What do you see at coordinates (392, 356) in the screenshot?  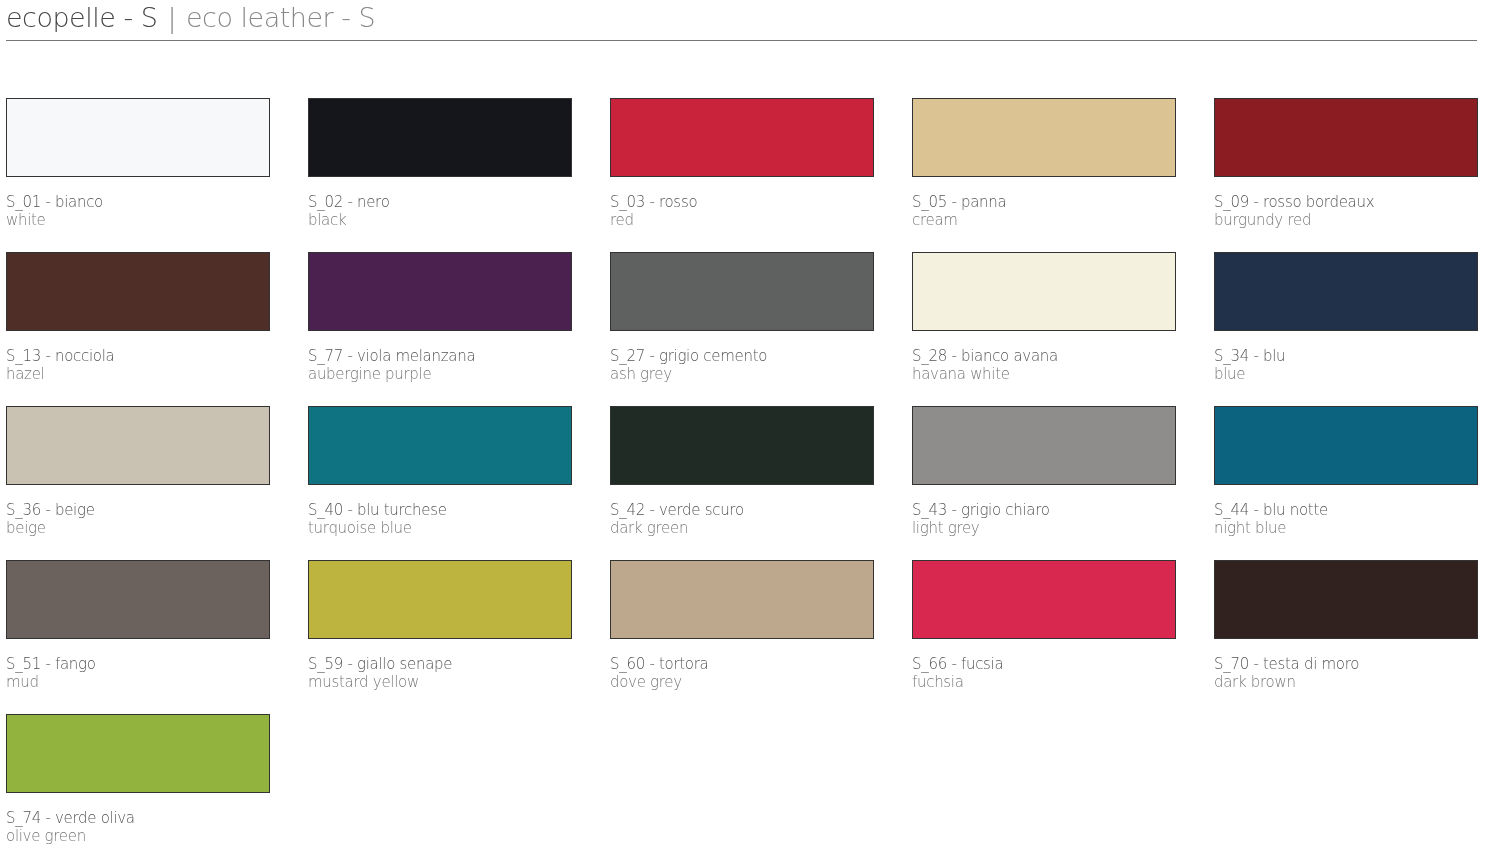 I see `swatch-code: S_77 - viola melanzana` at bounding box center [392, 356].